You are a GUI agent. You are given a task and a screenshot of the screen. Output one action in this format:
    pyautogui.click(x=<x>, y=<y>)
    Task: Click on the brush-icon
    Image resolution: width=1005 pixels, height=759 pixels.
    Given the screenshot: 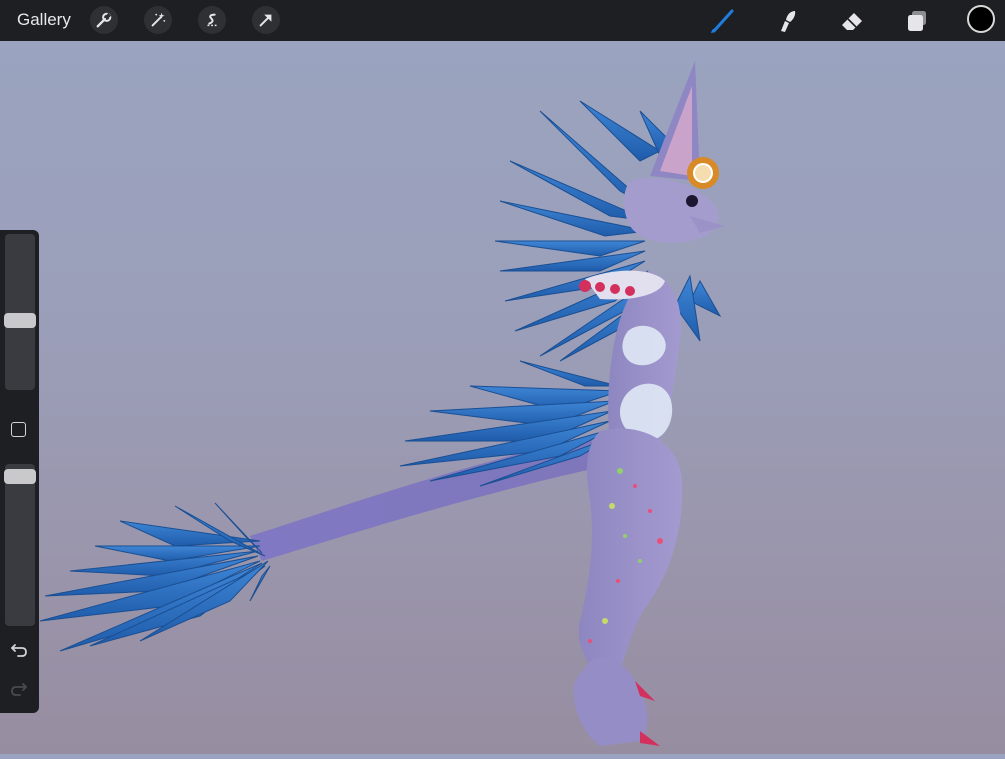 What is the action you would take?
    pyautogui.click(x=722, y=21)
    